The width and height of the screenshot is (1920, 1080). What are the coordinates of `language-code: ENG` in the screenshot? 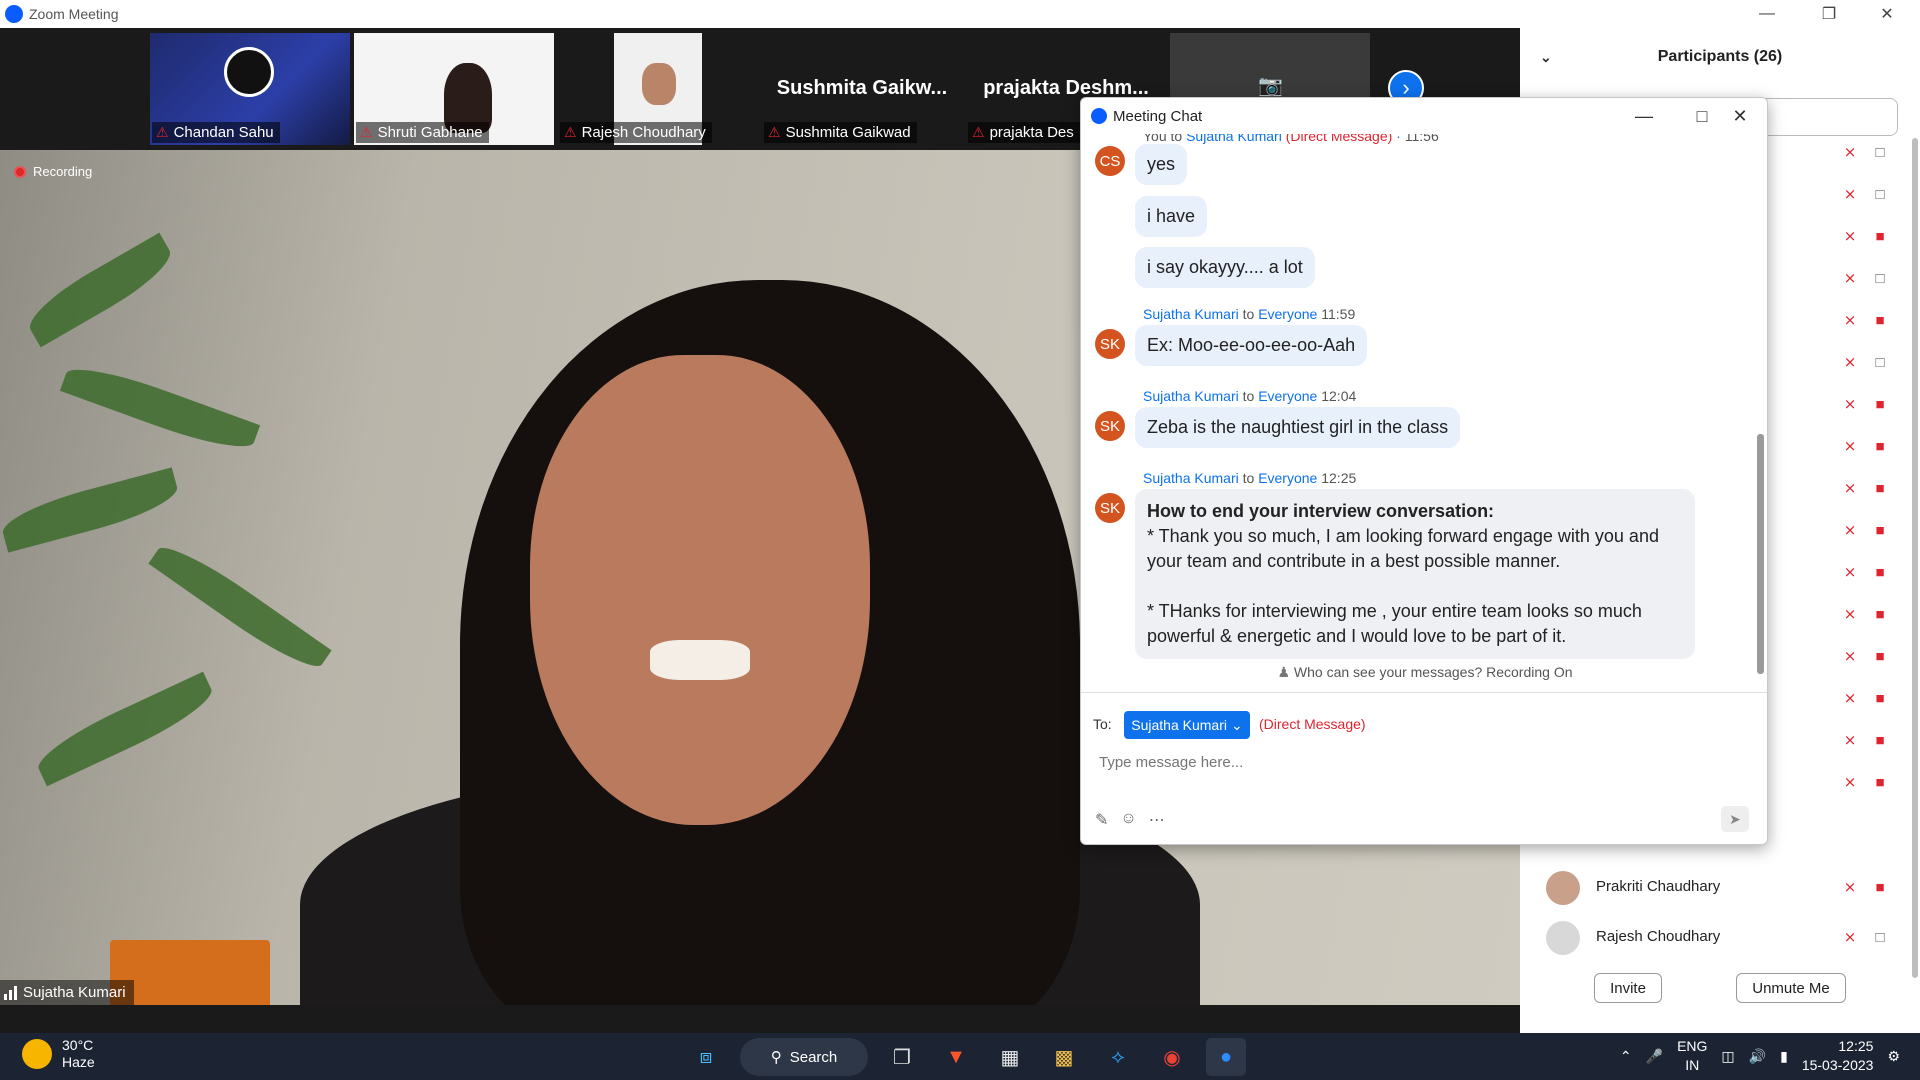 It's located at (1692, 1046).